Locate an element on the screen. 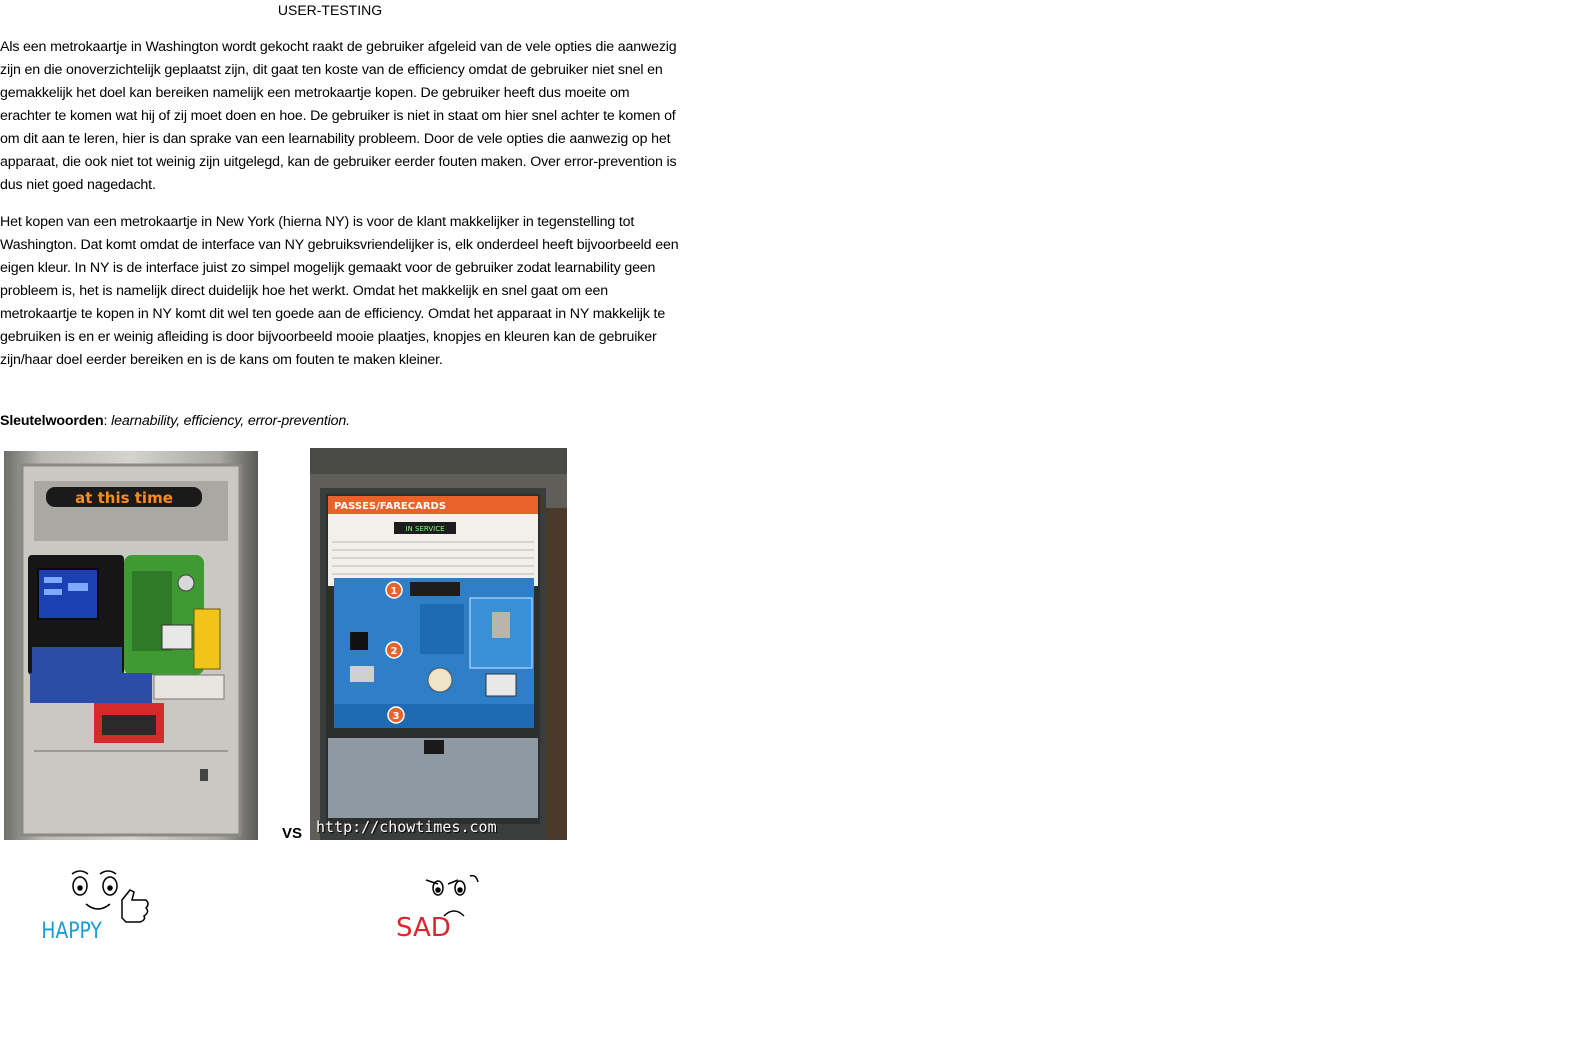 The height and width of the screenshot is (1051, 1594). ny-header-text: PASSES/FARECARDS is located at coordinates (390, 506).